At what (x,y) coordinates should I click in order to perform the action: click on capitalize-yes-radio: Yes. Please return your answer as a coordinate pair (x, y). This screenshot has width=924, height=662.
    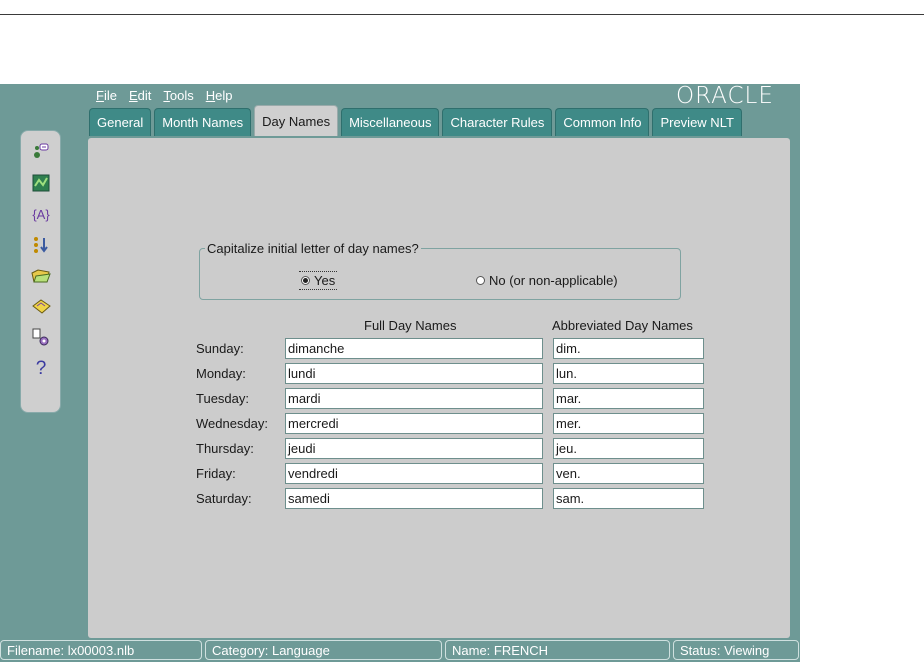
    Looking at the image, I should click on (318, 280).